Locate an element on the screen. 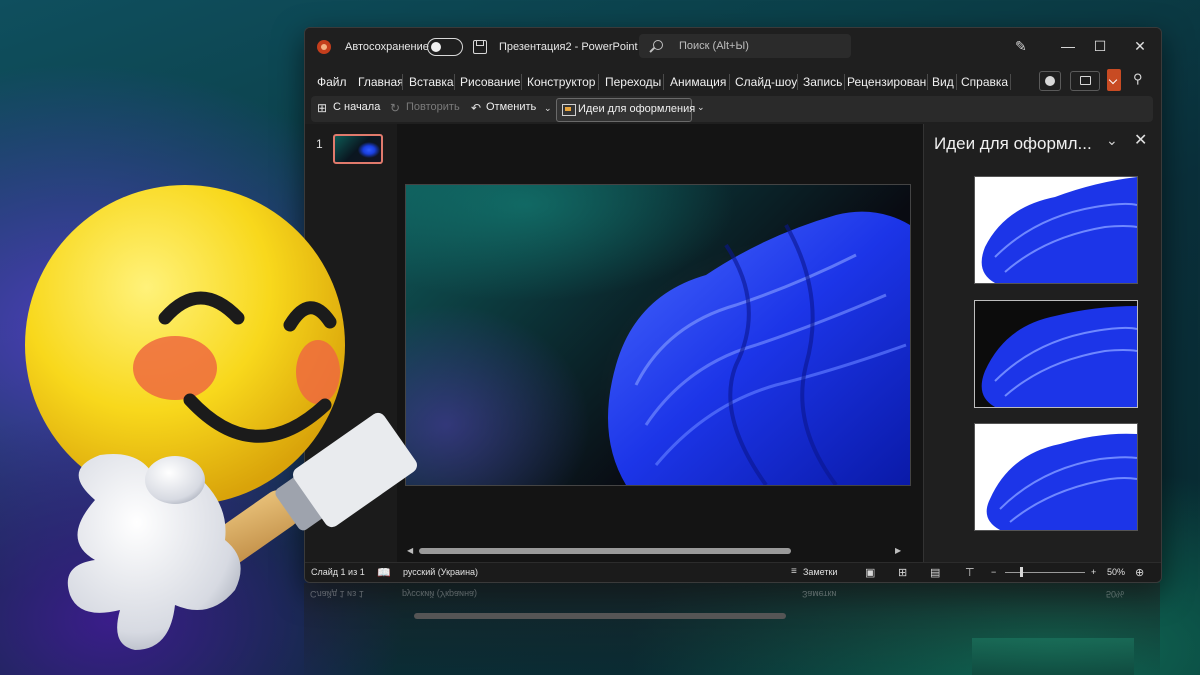  close-icon: ✕ is located at coordinates (1140, 140).